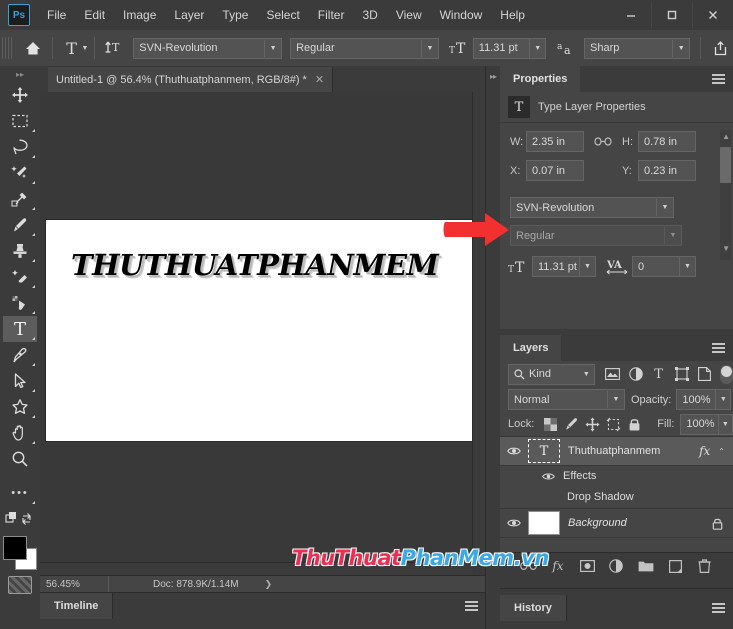 The height and width of the screenshot is (629, 733). What do you see at coordinates (633, 451) in the screenshot?
I see `layer-name: Thuthuatphanmem` at bounding box center [633, 451].